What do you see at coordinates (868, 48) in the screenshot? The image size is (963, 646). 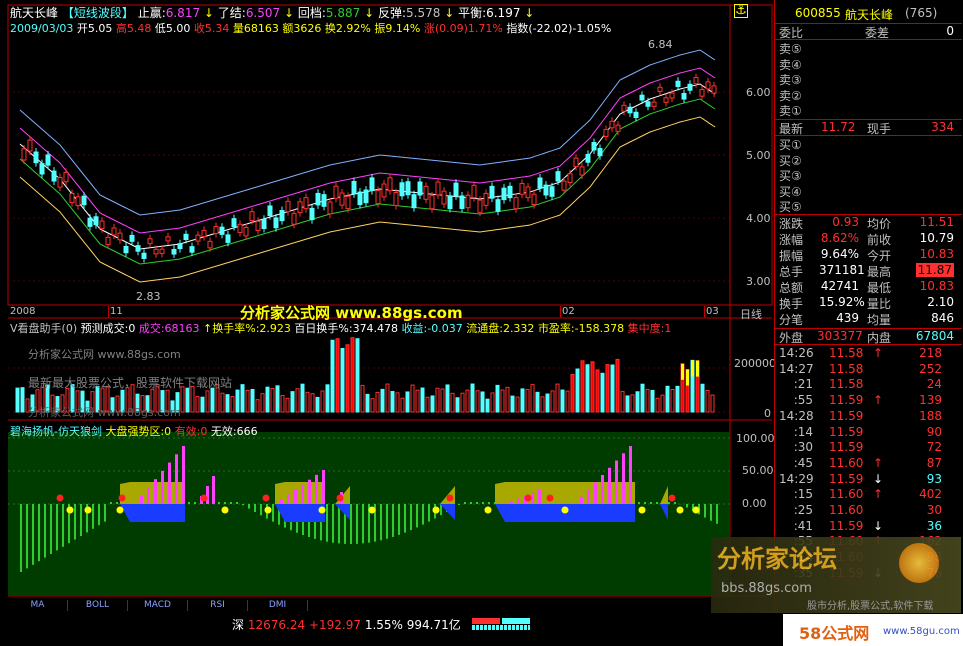 I see `sell-row: 卖⑤` at bounding box center [868, 48].